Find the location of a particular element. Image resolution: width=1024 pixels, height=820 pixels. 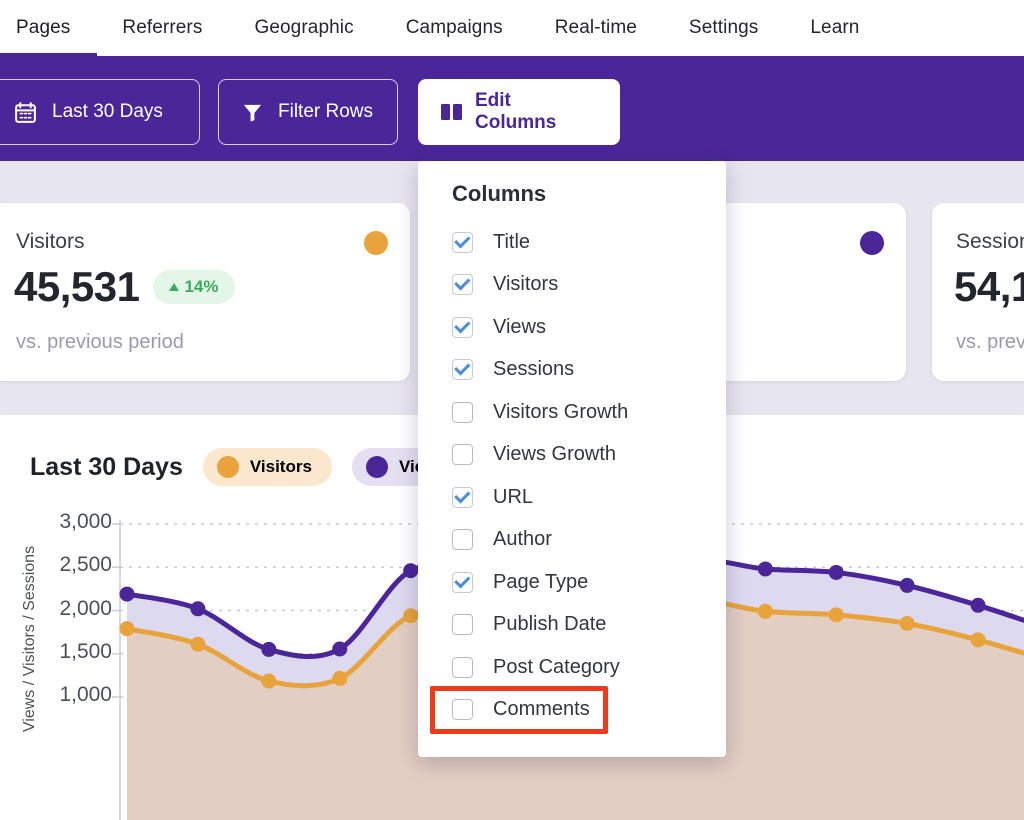

tab-label: Pages is located at coordinates (43, 27).